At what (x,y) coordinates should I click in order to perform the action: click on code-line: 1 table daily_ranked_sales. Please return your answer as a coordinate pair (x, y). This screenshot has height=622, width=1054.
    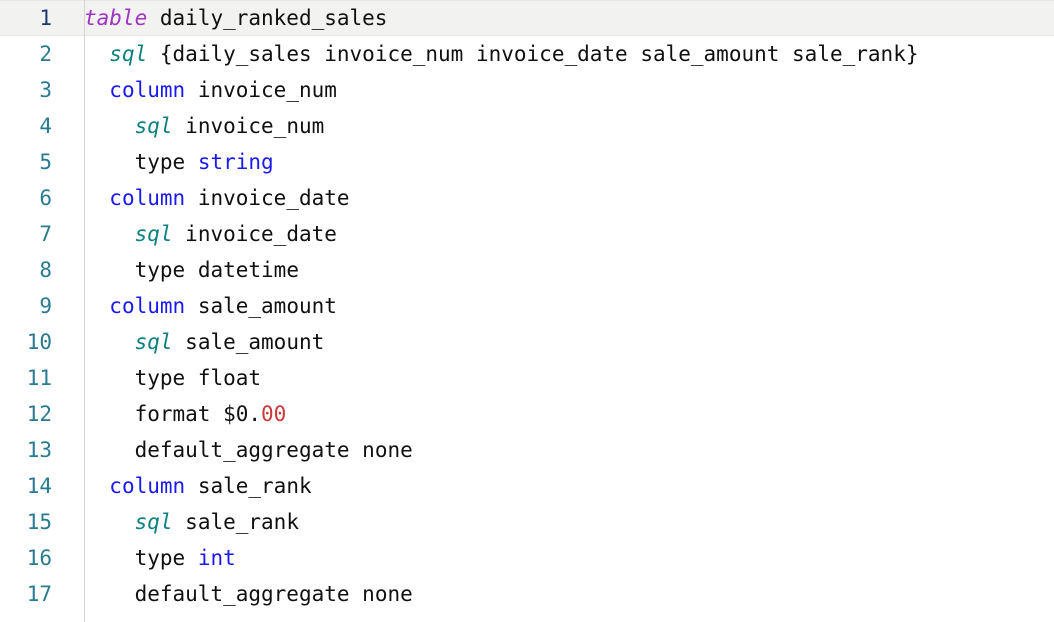
    Looking at the image, I should click on (527, 18).